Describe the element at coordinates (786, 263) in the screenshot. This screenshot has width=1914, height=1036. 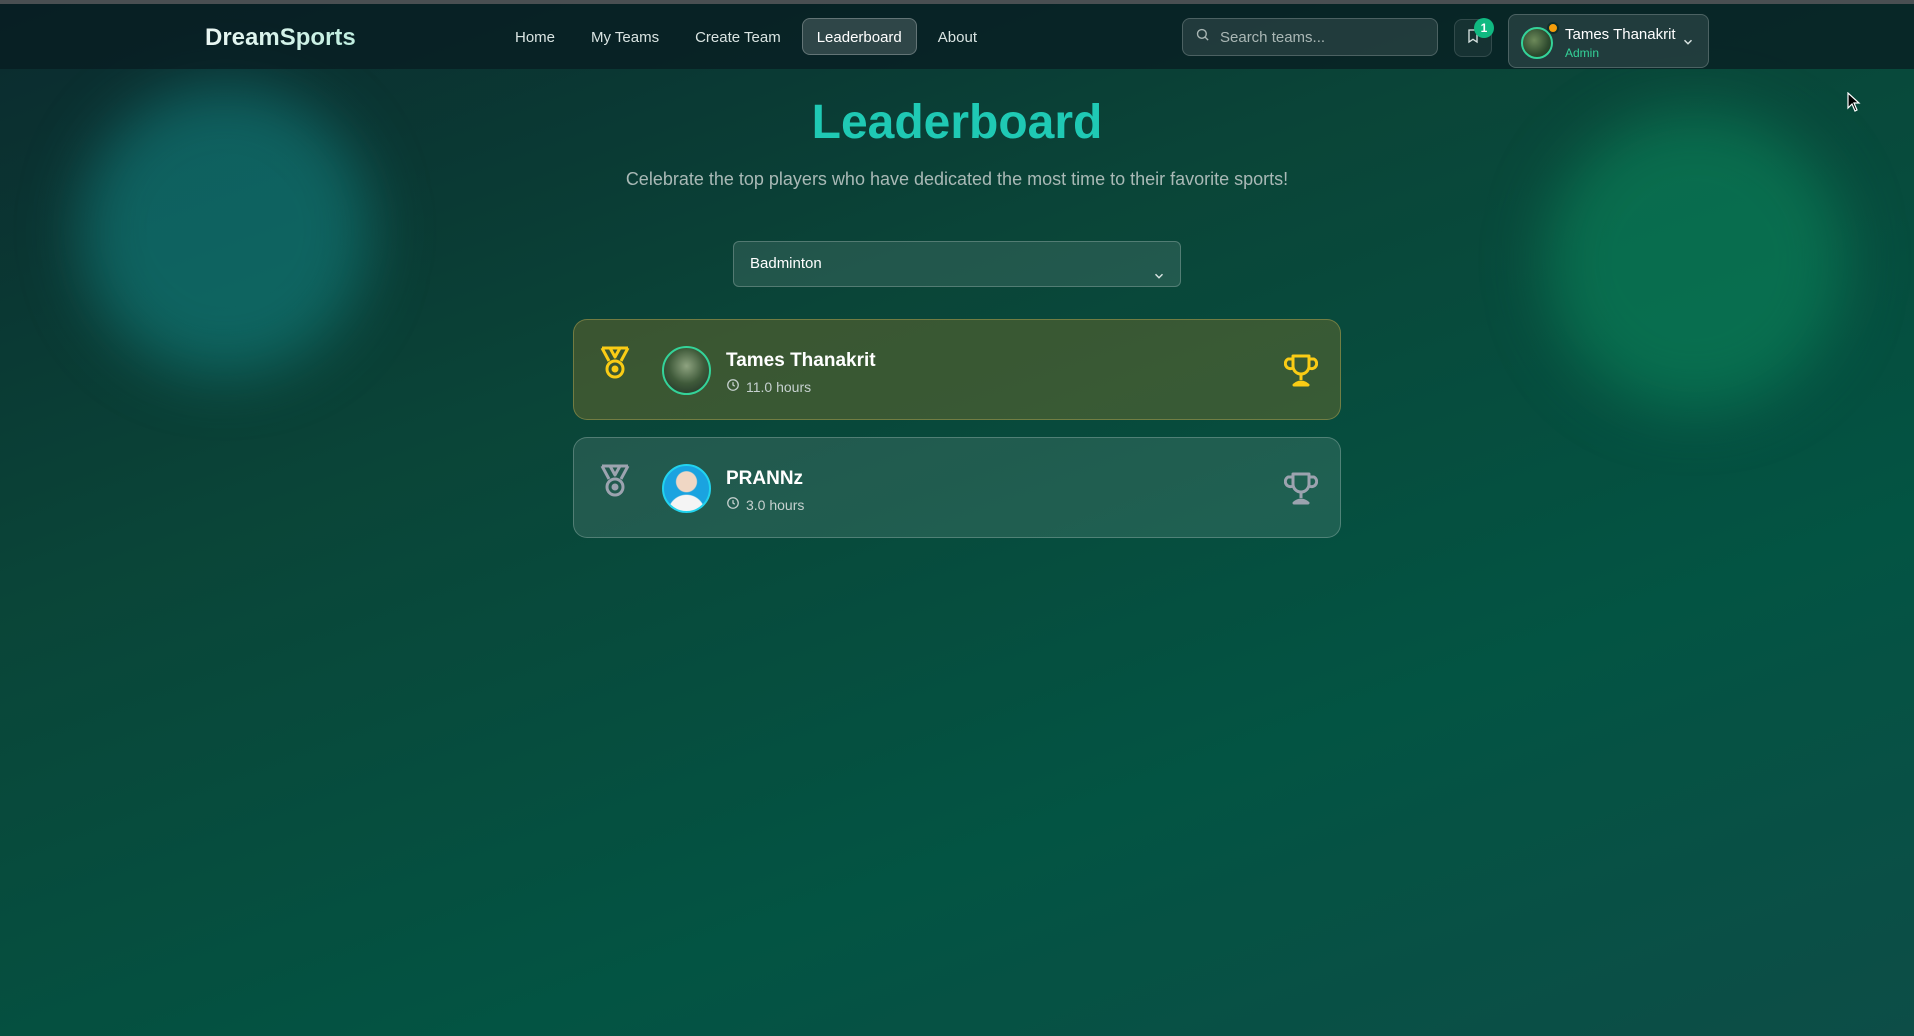
I see `sport-select-value: Badminton` at that location.